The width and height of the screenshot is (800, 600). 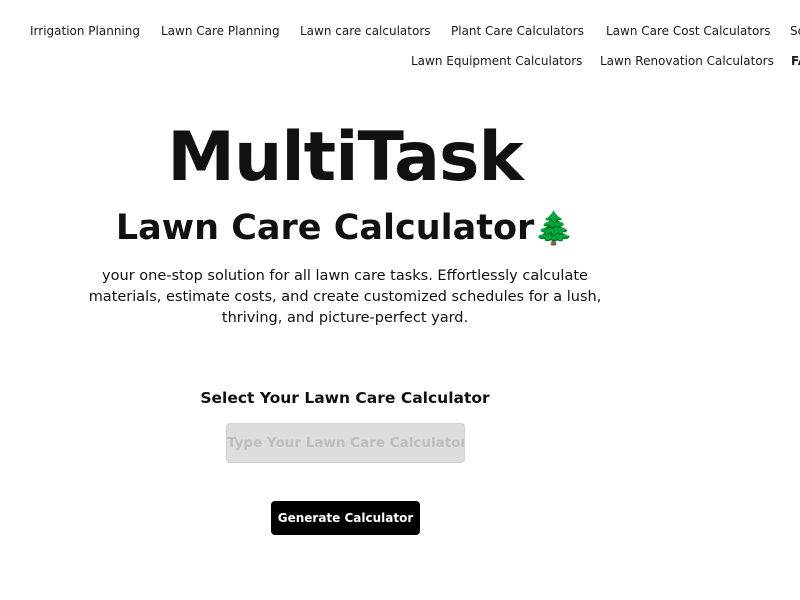 I want to click on nav-irrigation-planning: Irrigation Planning, so click(x=85, y=31).